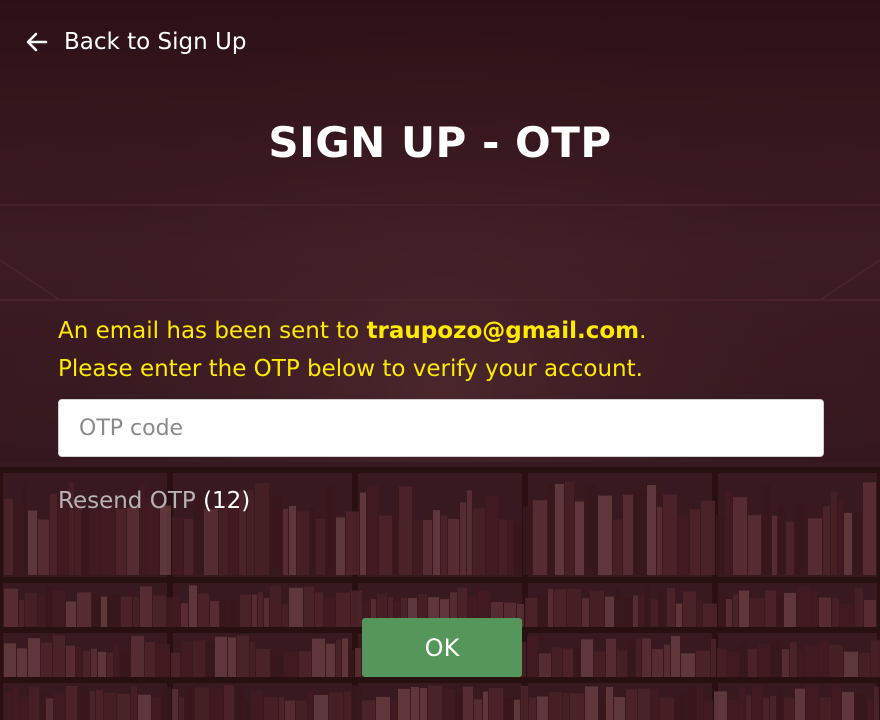  Describe the element at coordinates (503, 331) in the screenshot. I see `email-address: traupozo@gmail.com` at that location.